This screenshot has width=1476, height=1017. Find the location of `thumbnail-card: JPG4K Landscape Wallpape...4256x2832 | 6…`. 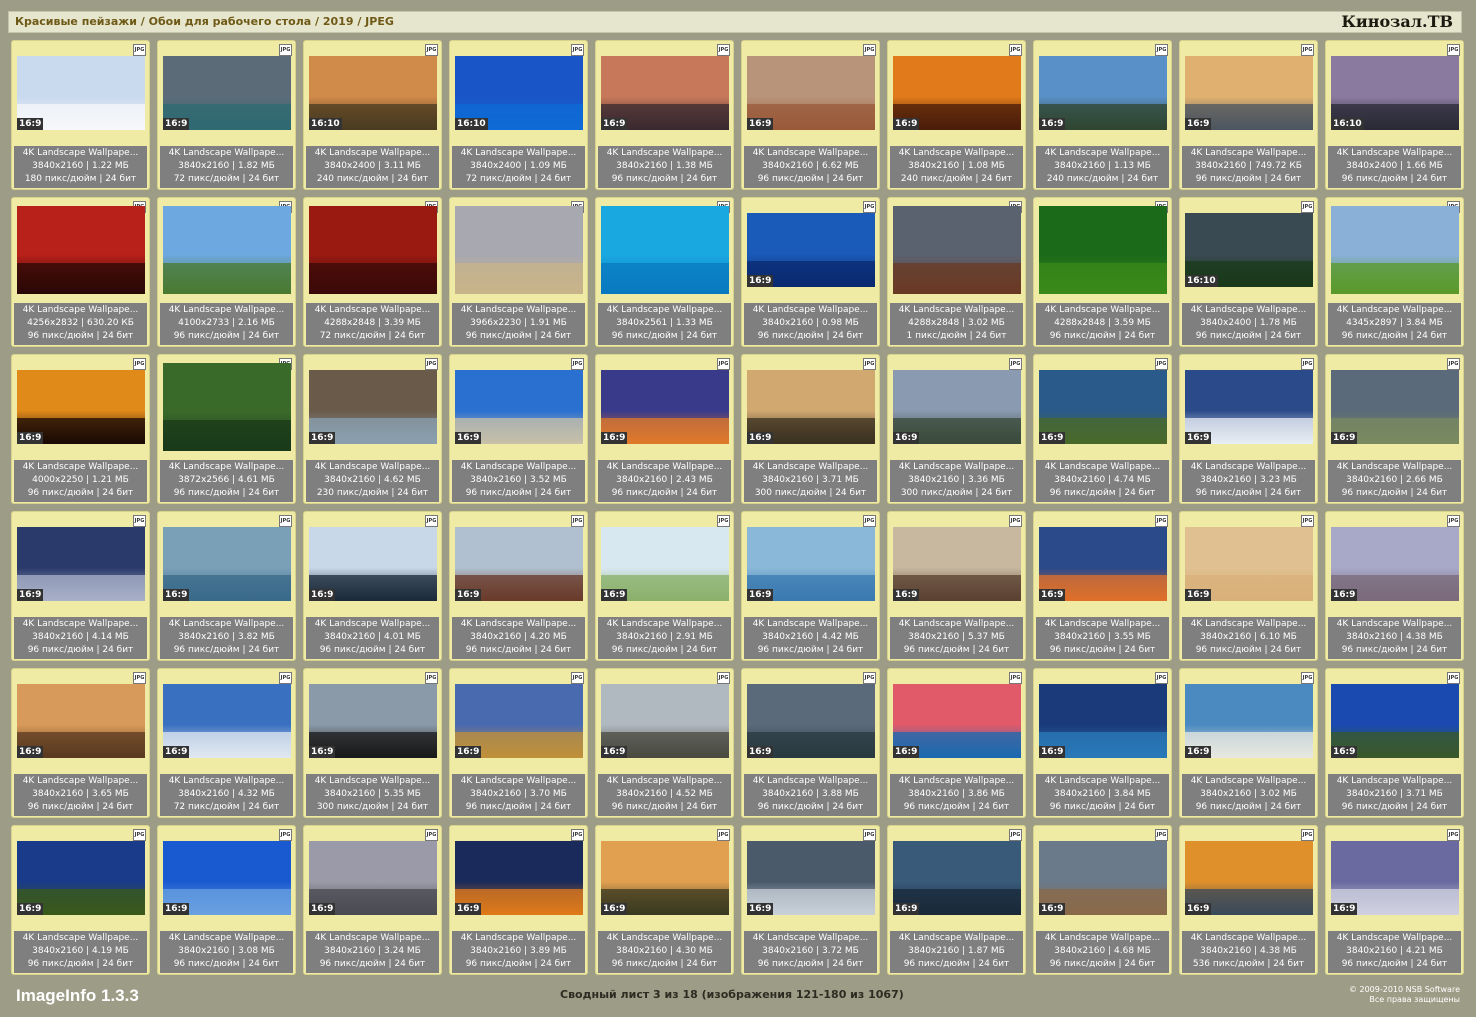

thumbnail-card: JPG4K Landscape Wallpape...4256x2832 | 6… is located at coordinates (80, 272).